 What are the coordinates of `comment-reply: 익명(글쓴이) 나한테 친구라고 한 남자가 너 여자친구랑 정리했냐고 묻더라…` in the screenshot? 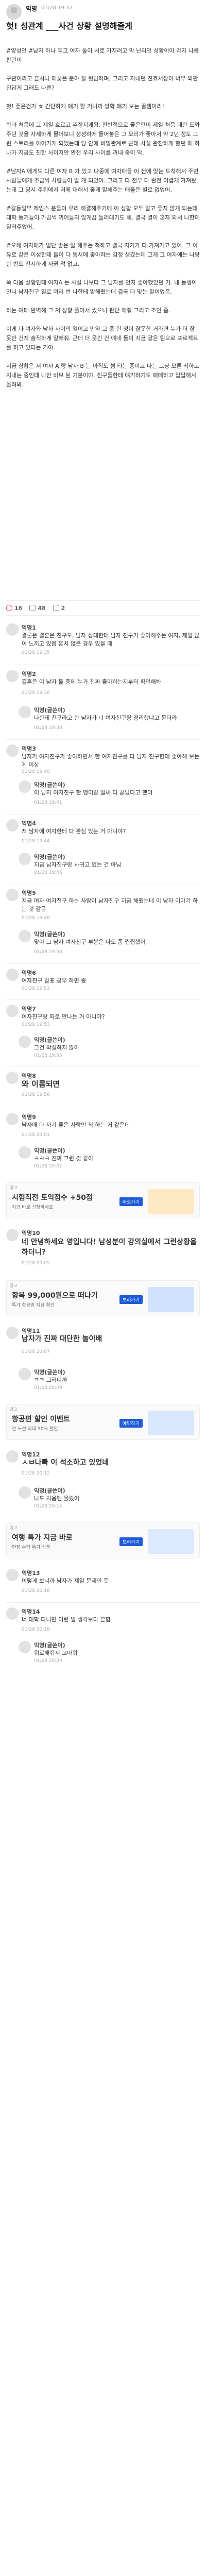 It's located at (109, 720).